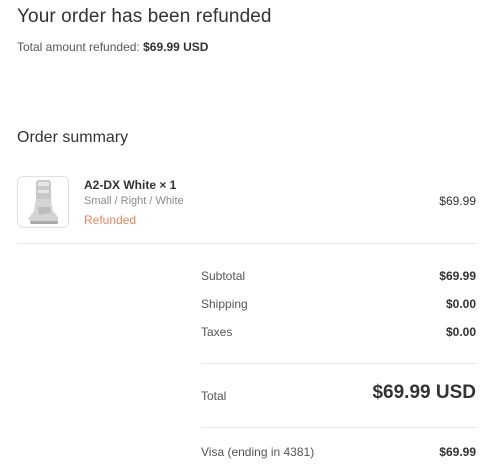 The width and height of the screenshot is (500, 472). I want to click on refund-amount-value: $69.99 USD, so click(176, 47).